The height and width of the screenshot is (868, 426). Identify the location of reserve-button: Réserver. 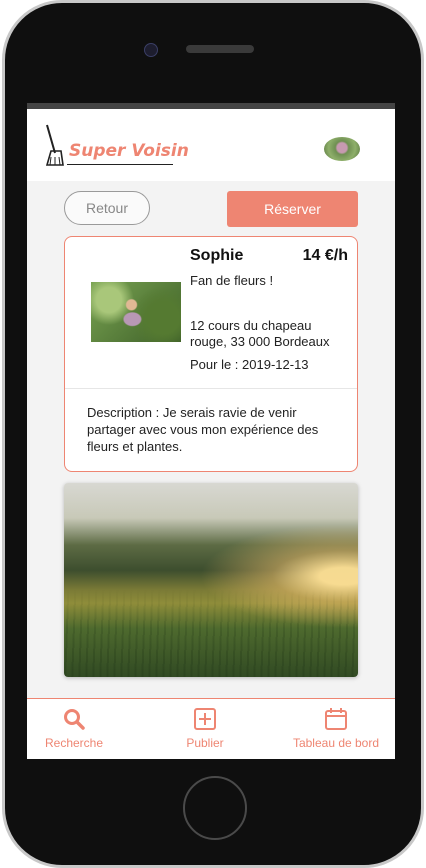
(292, 209).